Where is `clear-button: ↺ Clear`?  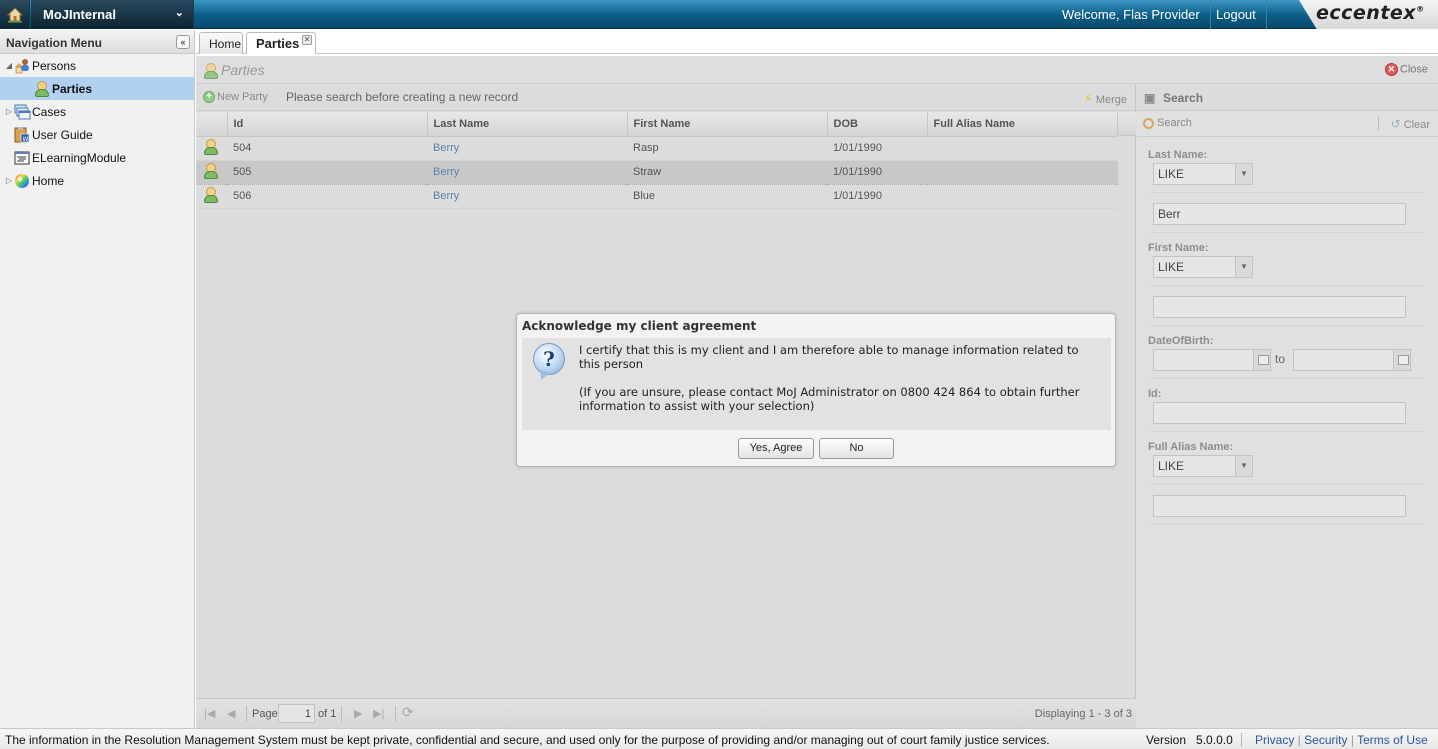 clear-button: ↺ Clear is located at coordinates (1410, 124).